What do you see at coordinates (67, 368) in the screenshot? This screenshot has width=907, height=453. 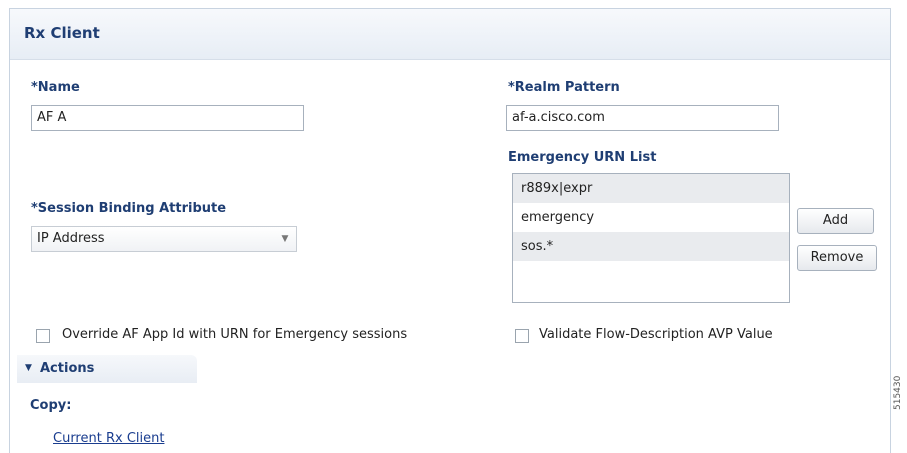 I see `actions-title: Actions` at bounding box center [67, 368].